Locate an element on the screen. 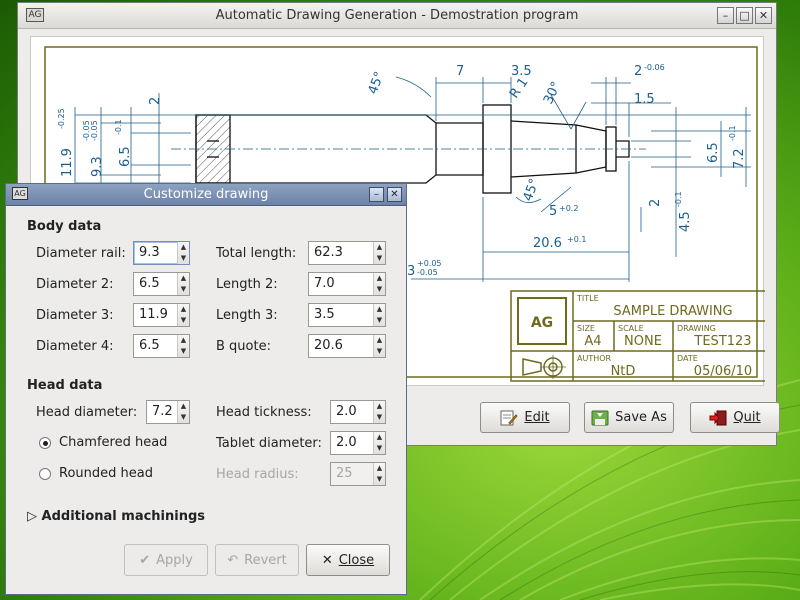 The width and height of the screenshot is (800, 600). additional-machinings-label: Additional machinings is located at coordinates (123, 516).